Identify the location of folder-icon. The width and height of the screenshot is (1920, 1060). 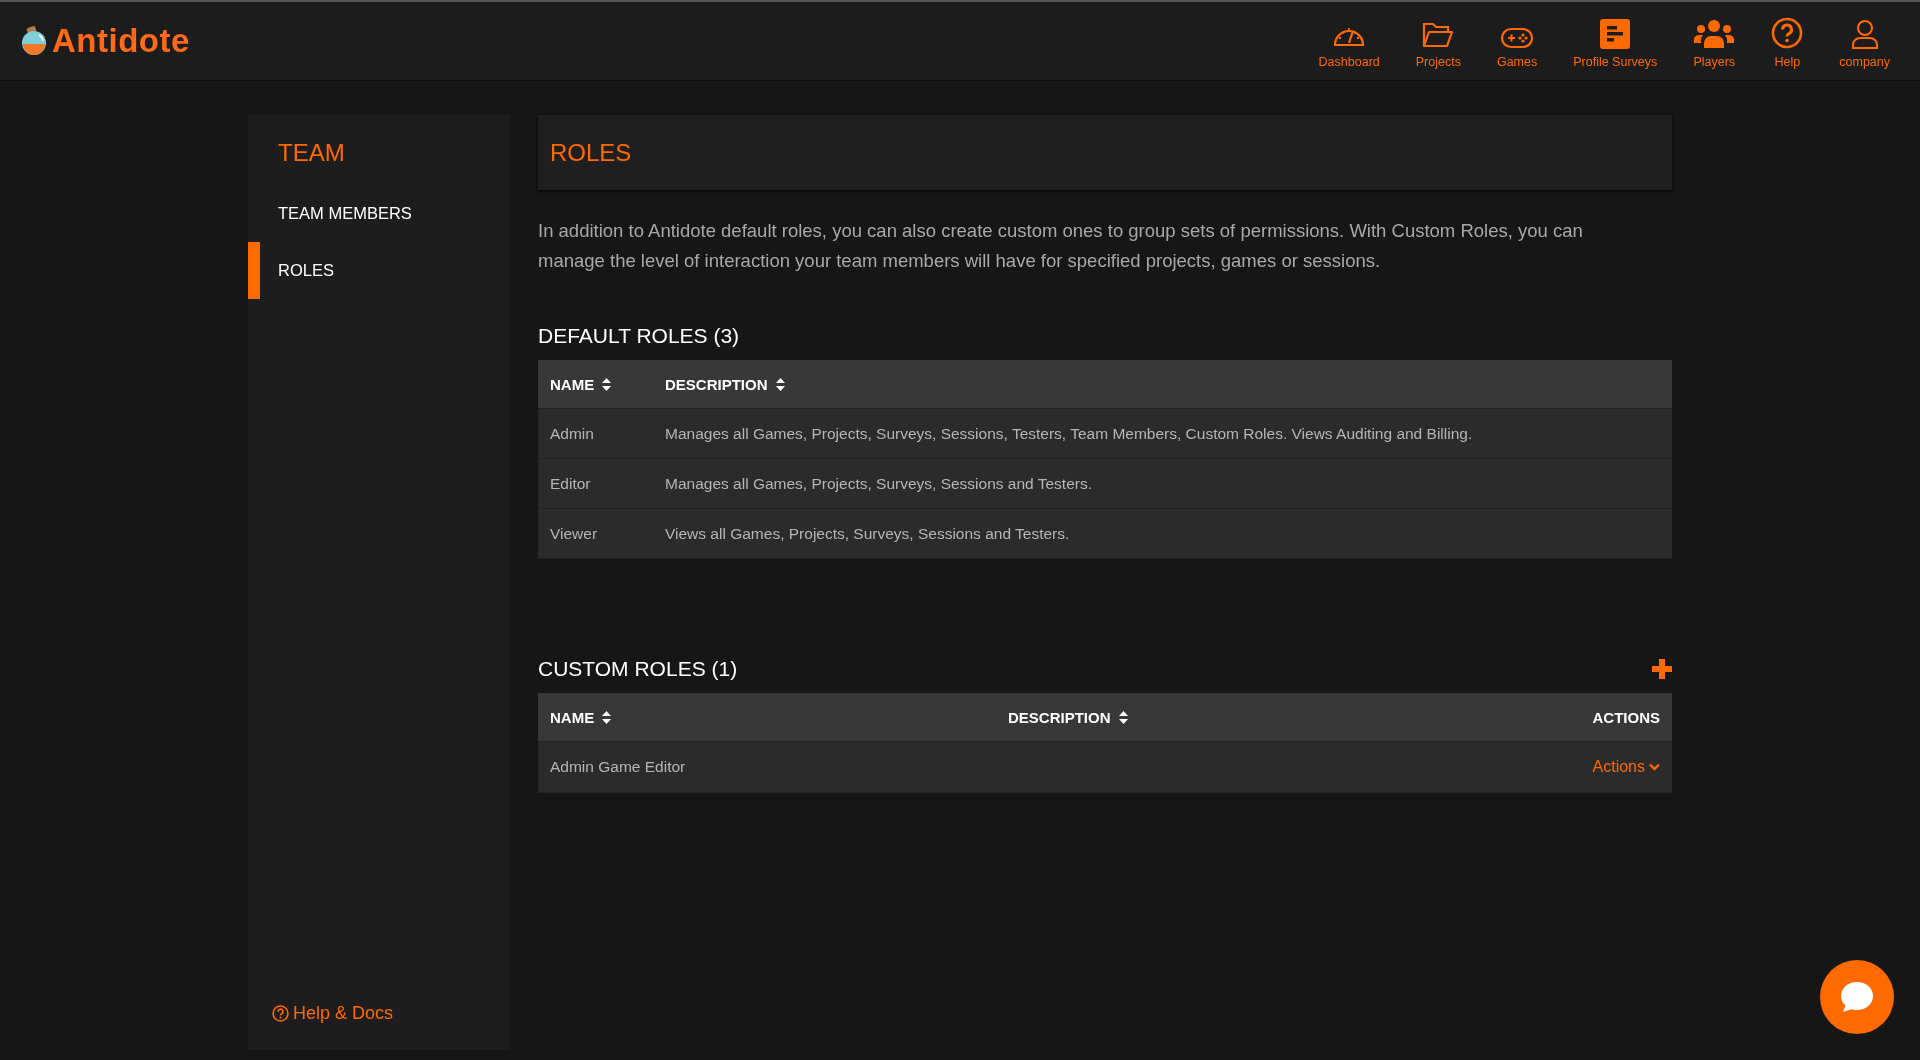
(1438, 35).